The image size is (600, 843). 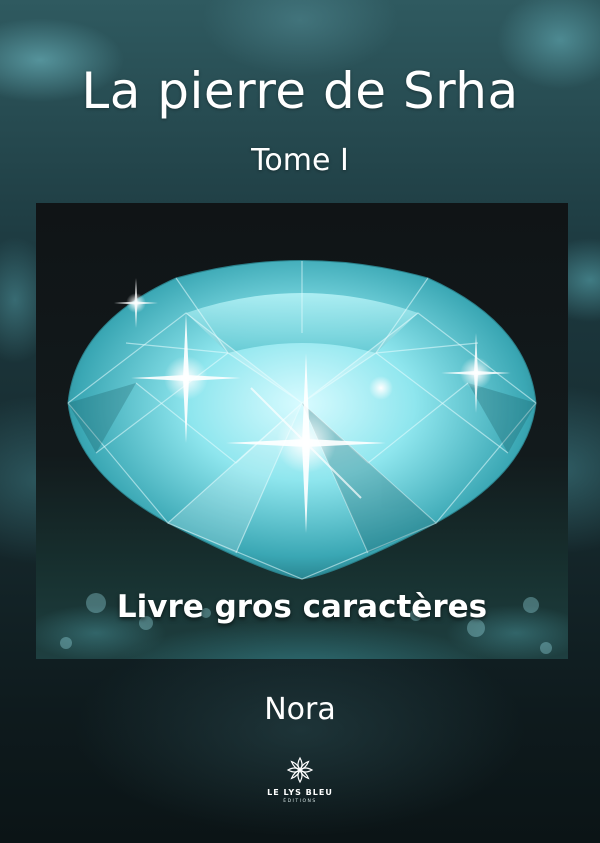 I want to click on publisher-name: LE LYS BLEU, so click(x=300, y=792).